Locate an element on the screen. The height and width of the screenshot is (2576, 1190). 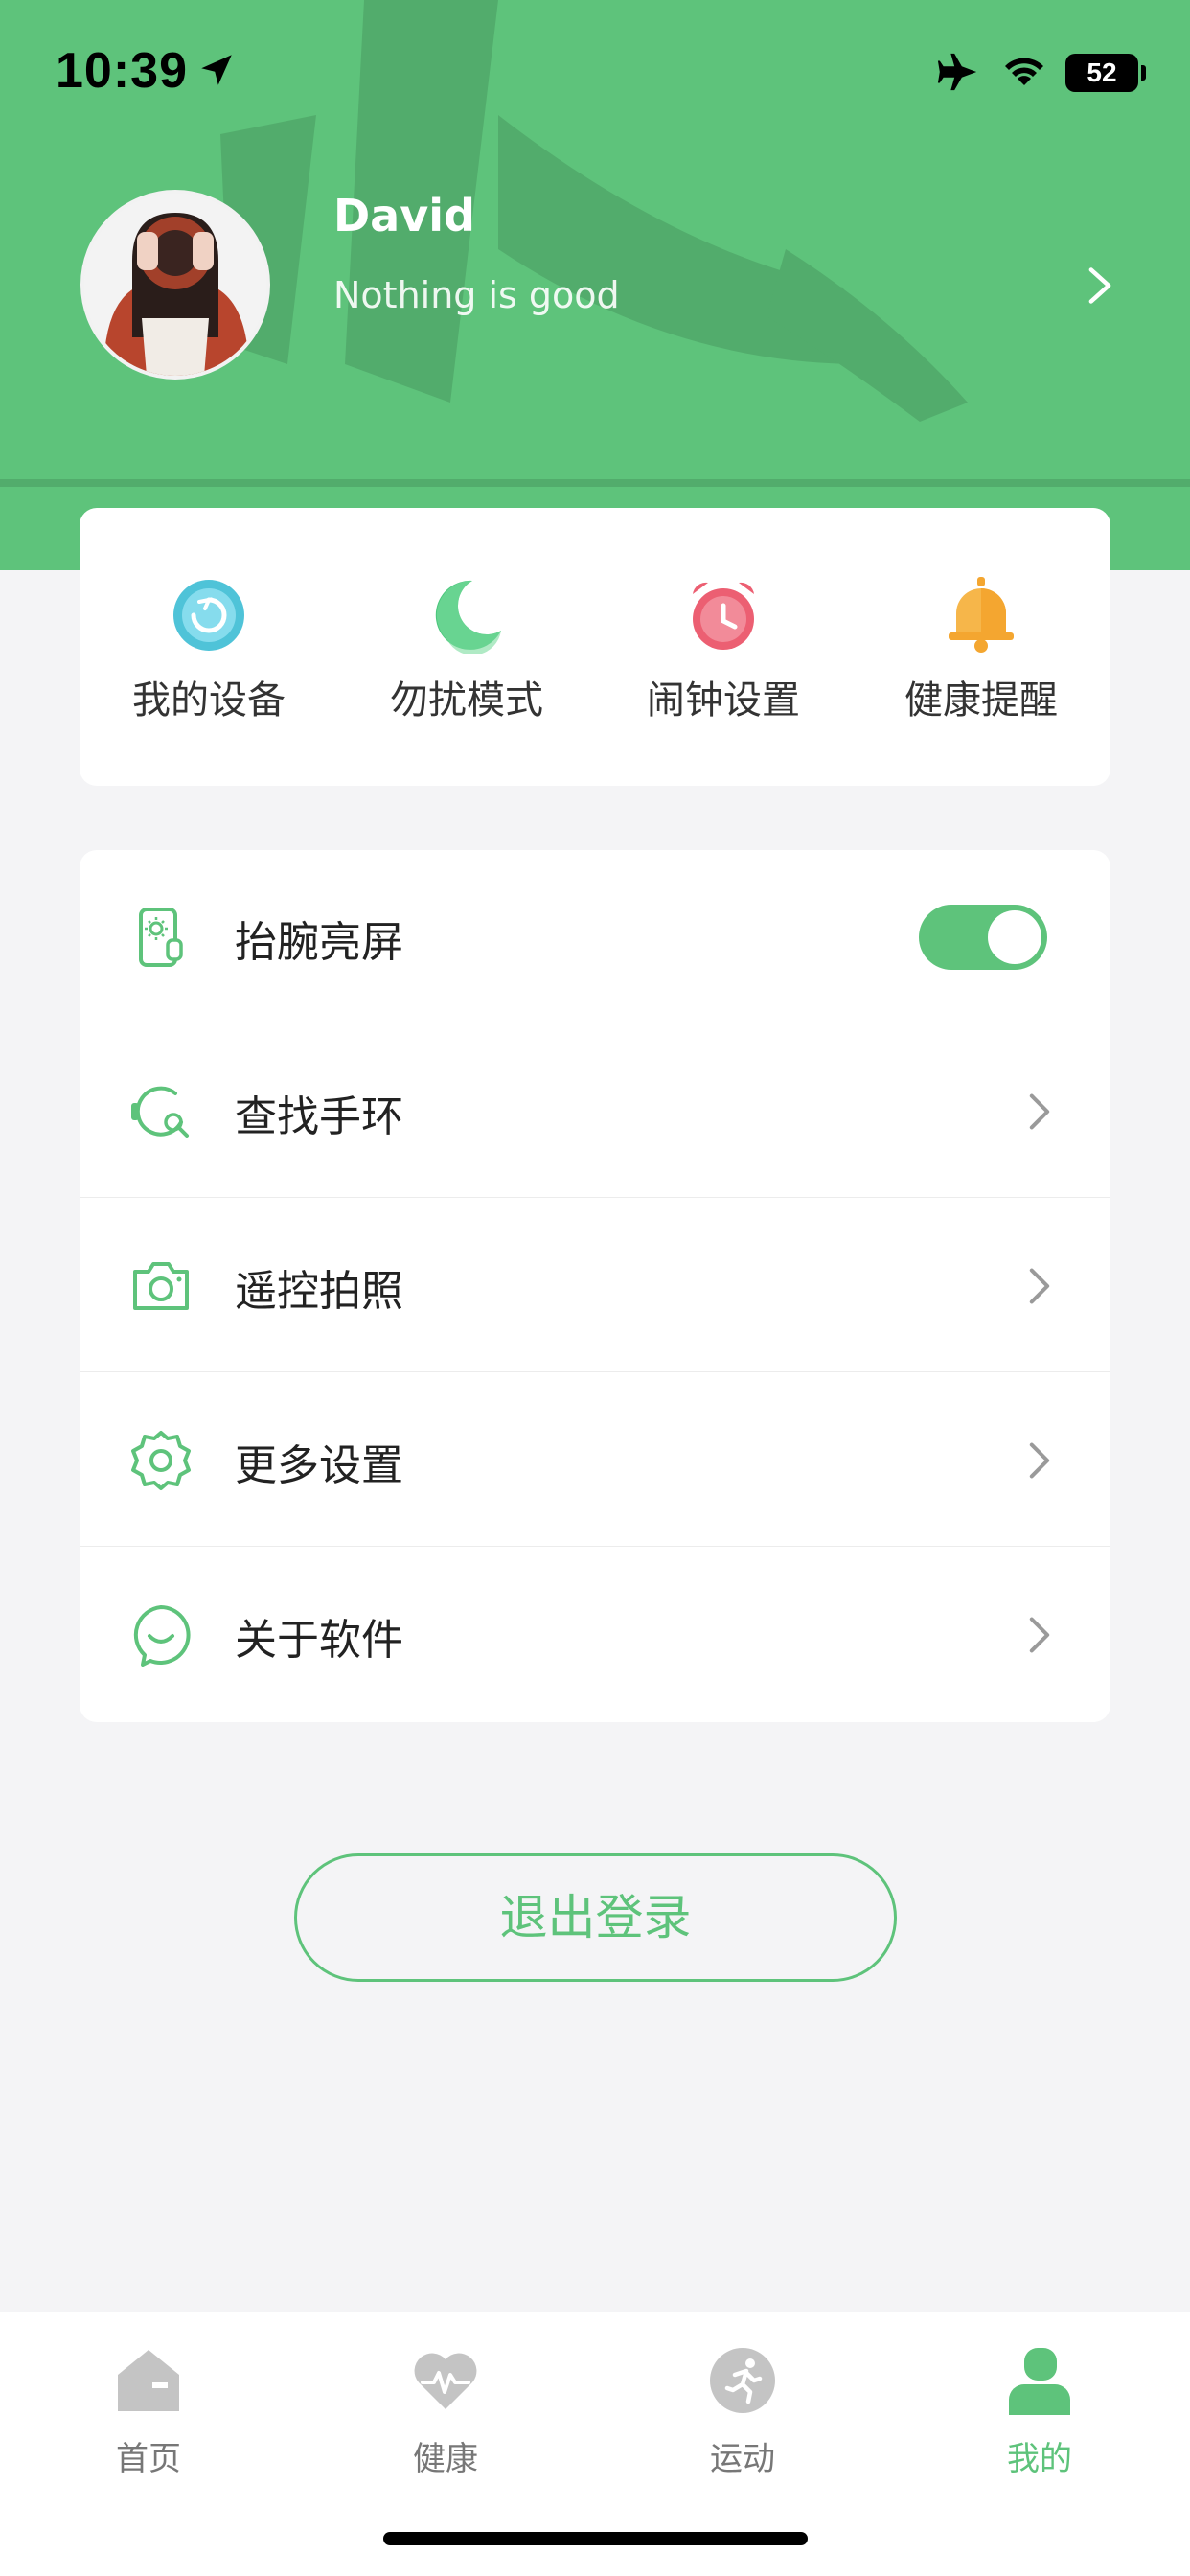
quick-action-alarm: 闹钟设置 is located at coordinates (723, 658).